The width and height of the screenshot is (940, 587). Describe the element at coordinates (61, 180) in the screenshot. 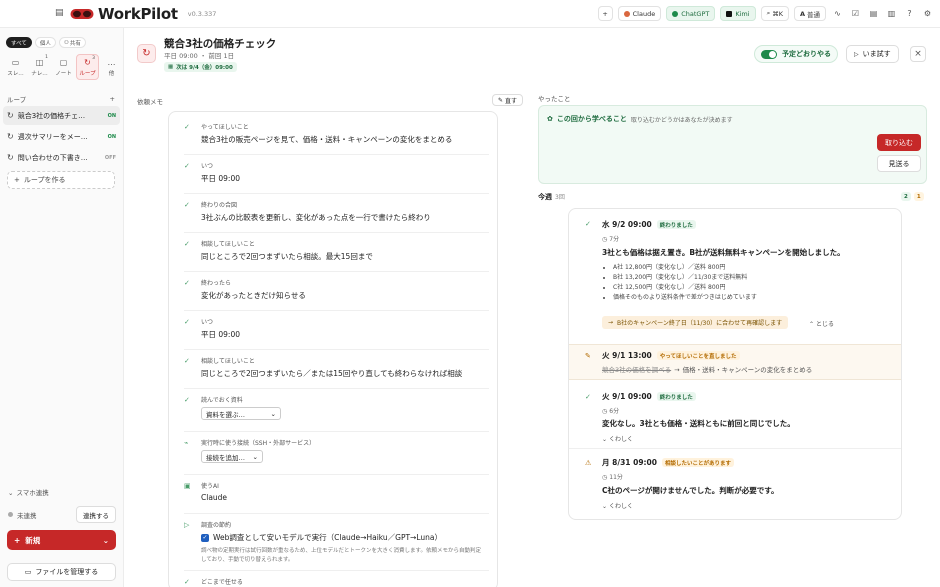

I see `make-loop-button: + ループを作る` at that location.